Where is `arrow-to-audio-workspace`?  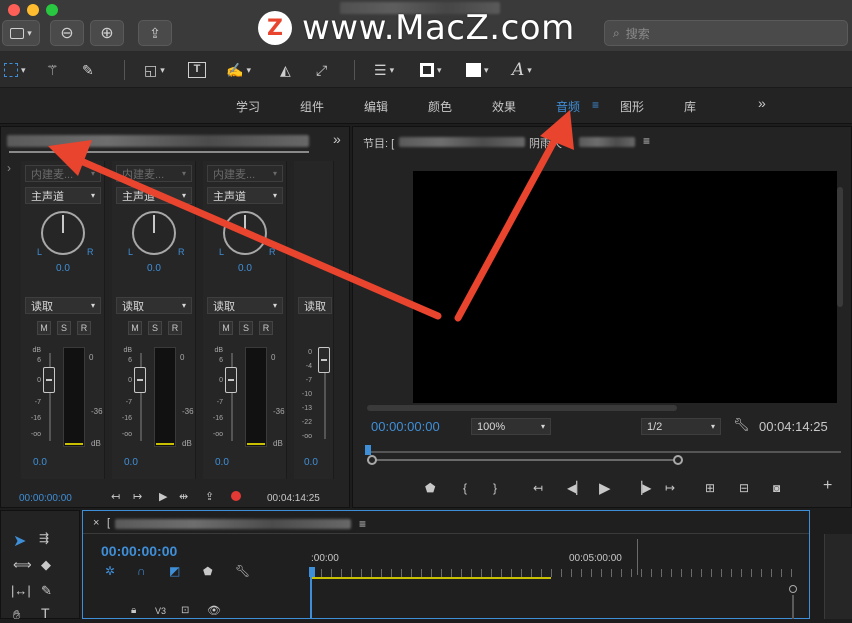
arrow-to-audio-workspace is located at coordinates (514, 216).